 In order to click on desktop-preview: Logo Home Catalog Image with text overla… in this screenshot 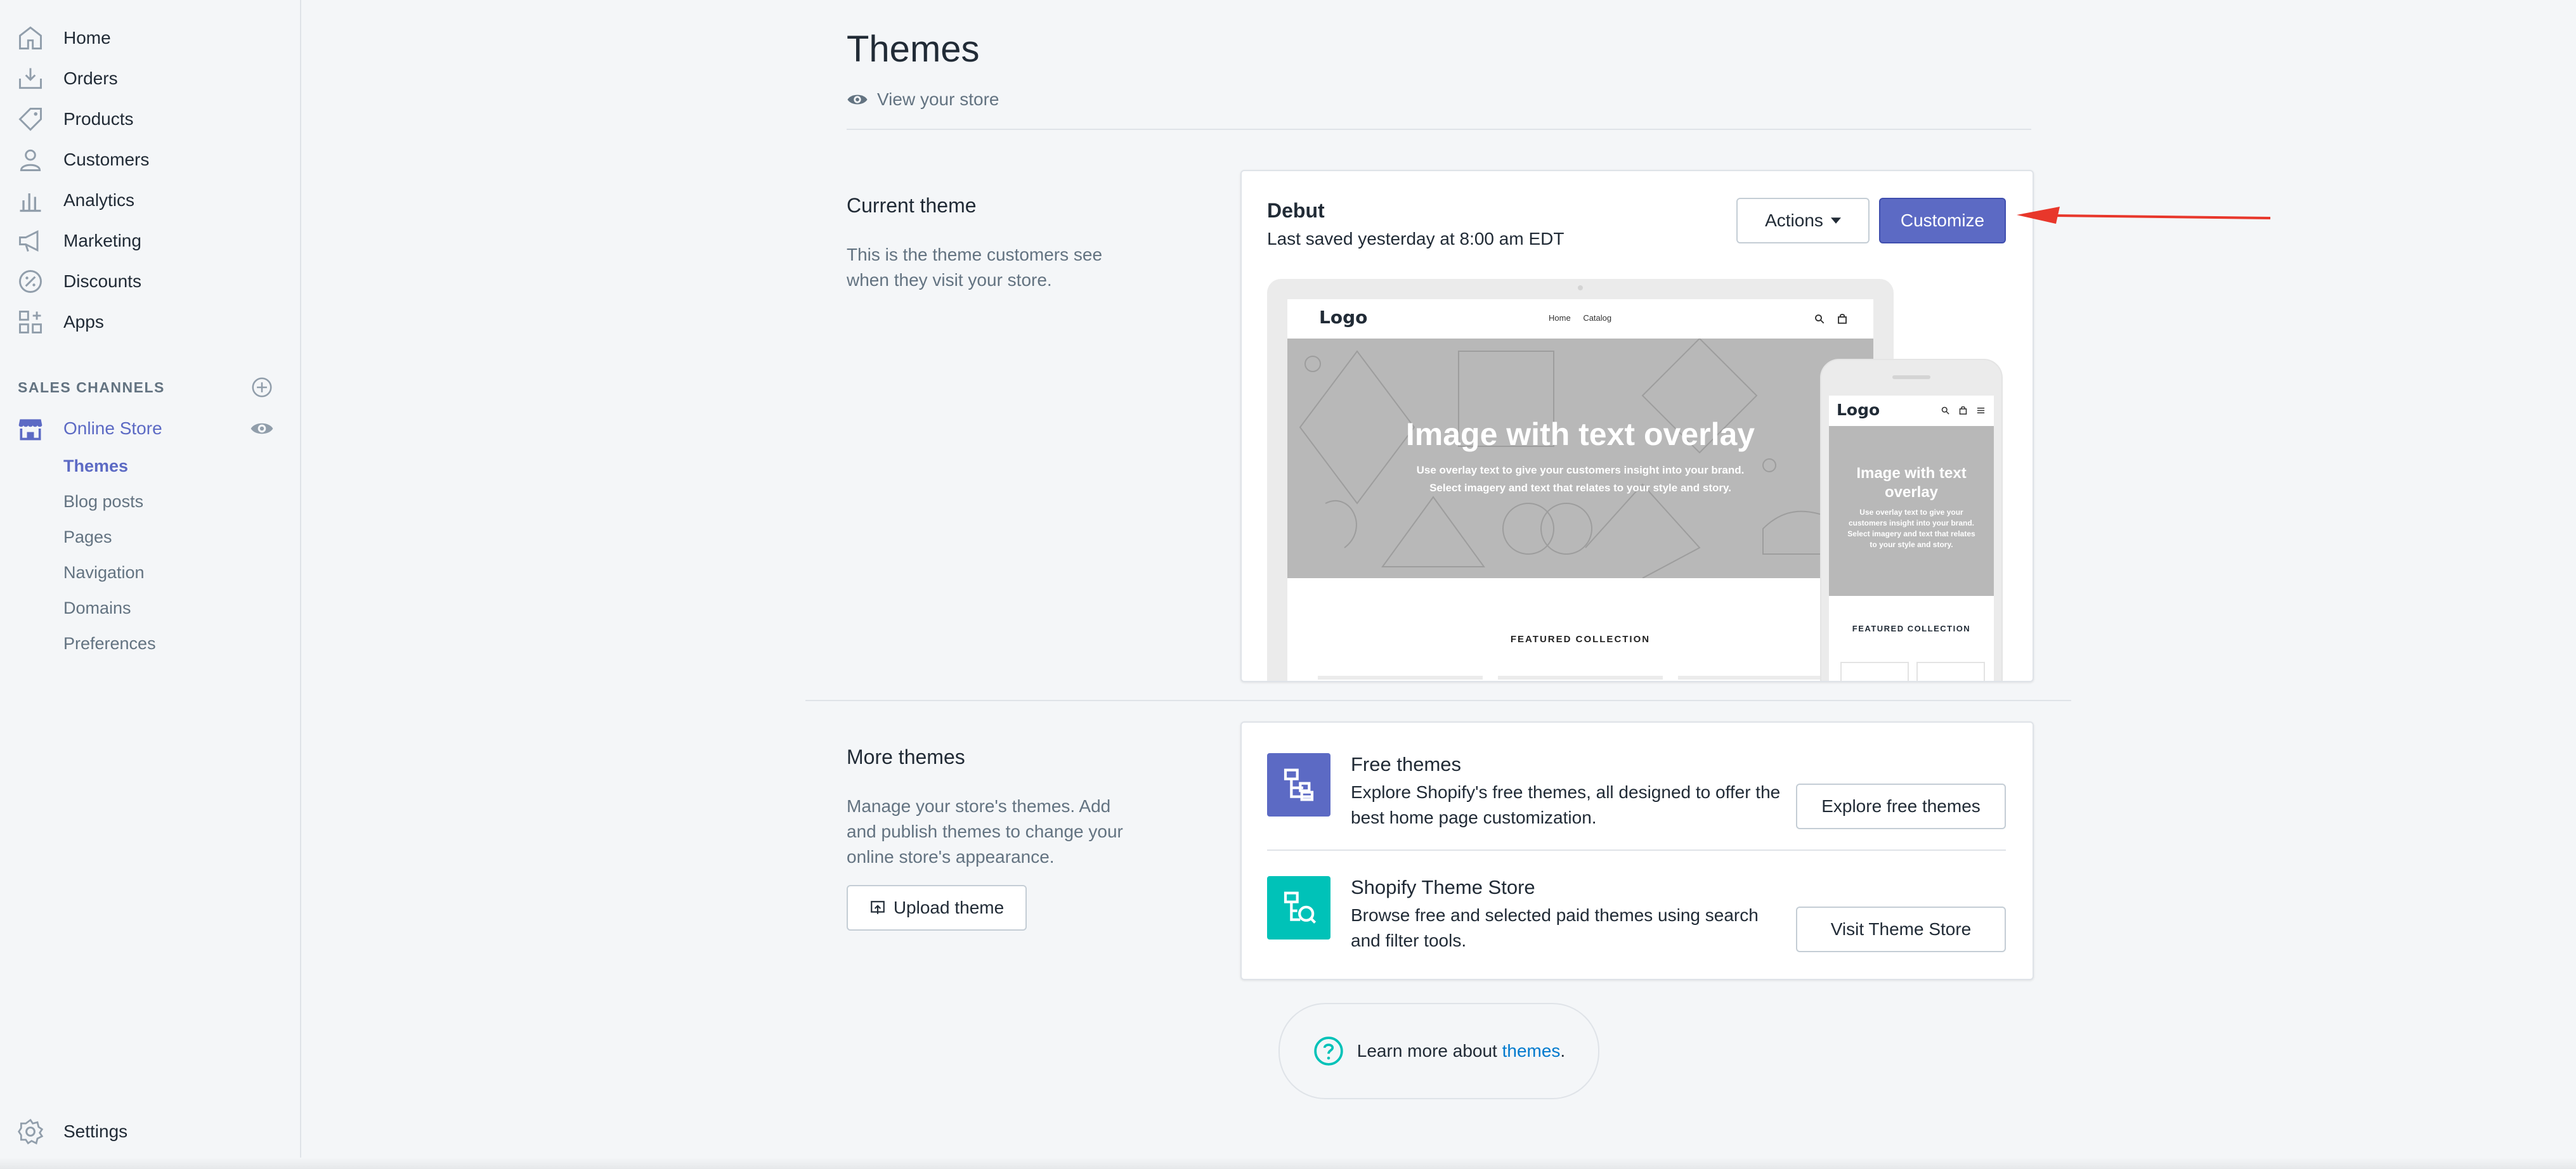, I will do `click(1581, 480)`.